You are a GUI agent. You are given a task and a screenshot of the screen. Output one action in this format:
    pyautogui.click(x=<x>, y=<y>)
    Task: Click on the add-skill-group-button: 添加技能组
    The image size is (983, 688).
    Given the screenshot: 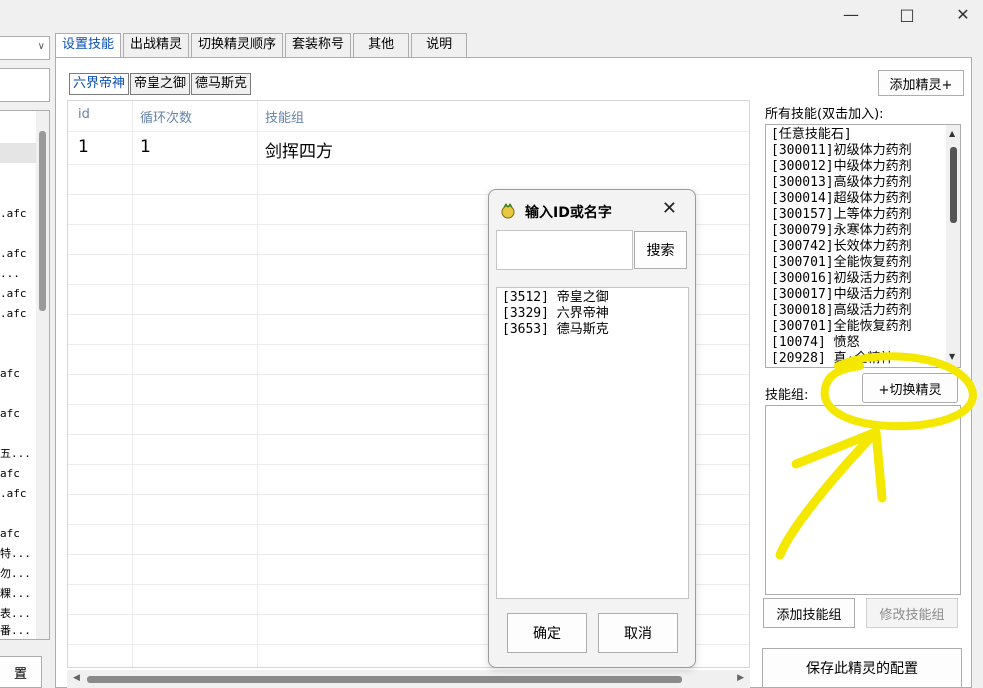 What is the action you would take?
    pyautogui.click(x=809, y=613)
    